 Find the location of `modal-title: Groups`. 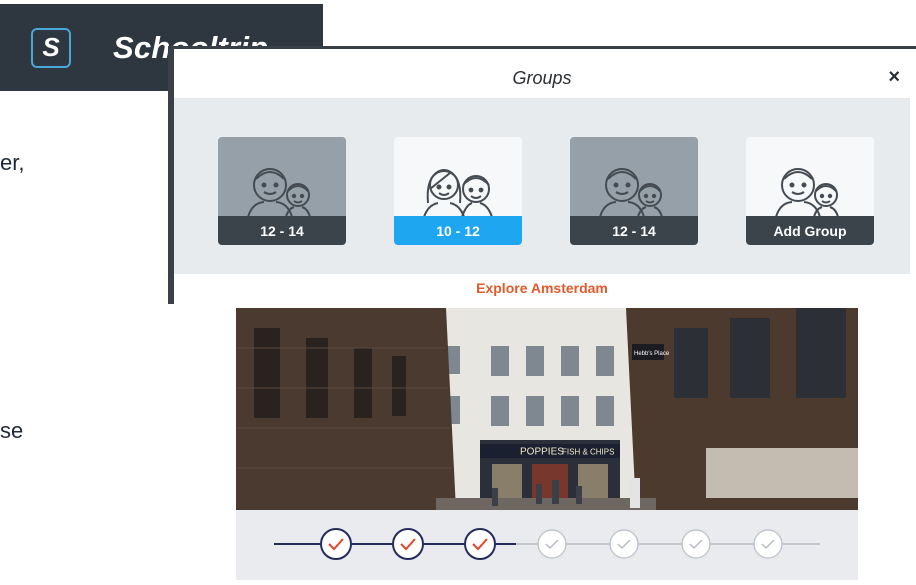

modal-title: Groups is located at coordinates (542, 77).